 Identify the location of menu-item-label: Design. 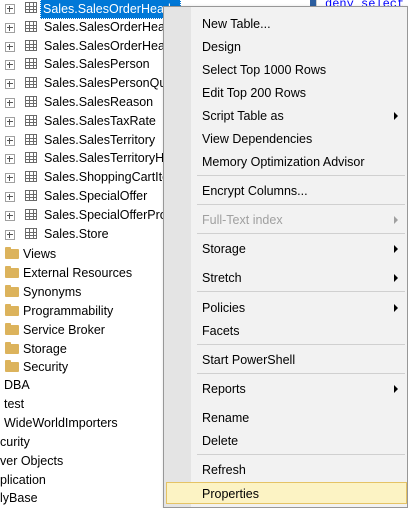
(221, 47).